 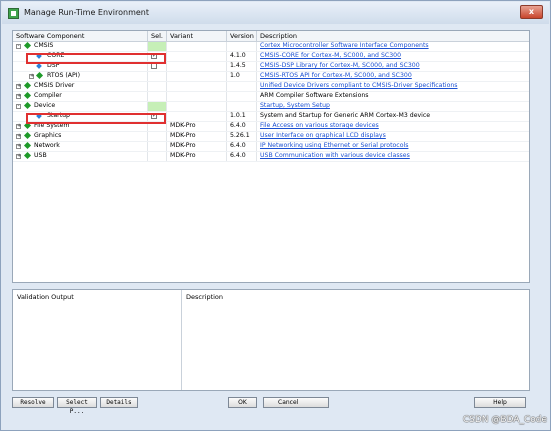 What do you see at coordinates (45, 105) in the screenshot?
I see `component-name: Device` at bounding box center [45, 105].